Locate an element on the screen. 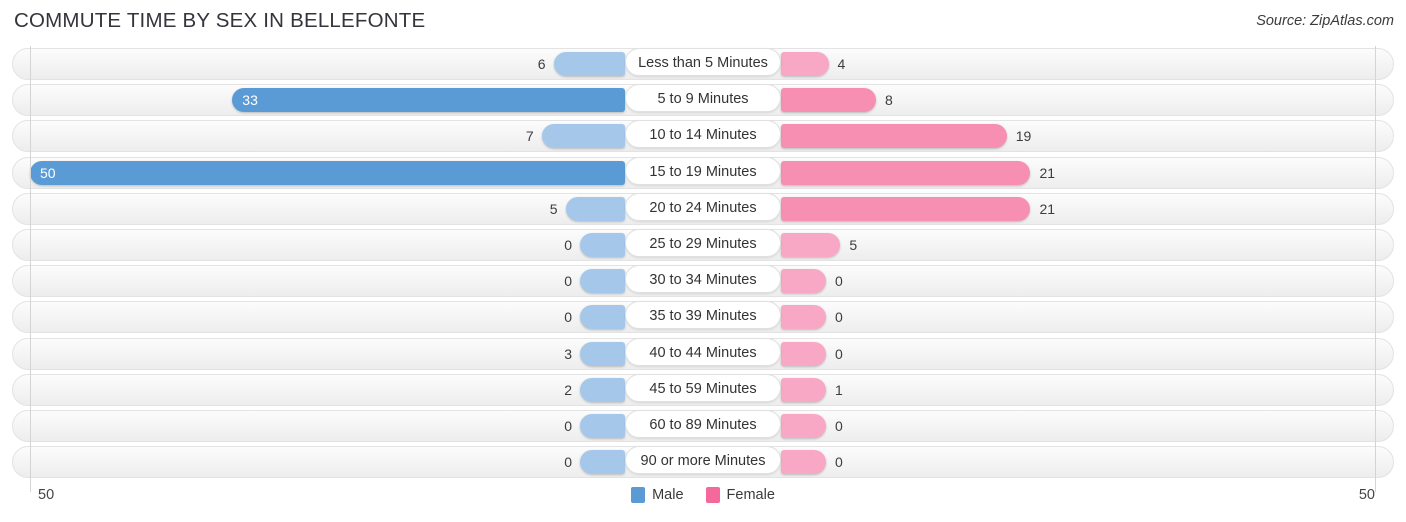 The width and height of the screenshot is (1406, 522). bar-value-male: 5 is located at coordinates (553, 208).